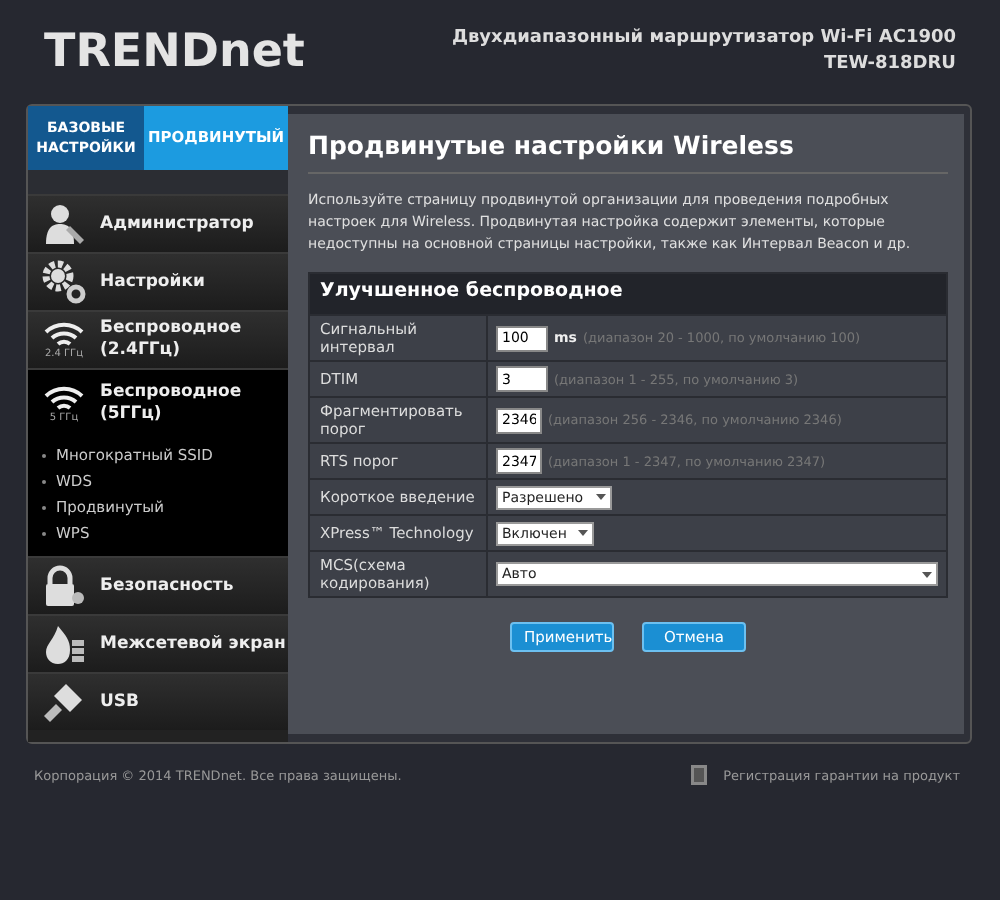 This screenshot has height=900, width=1000. I want to click on admin-icon, so click(64, 224).